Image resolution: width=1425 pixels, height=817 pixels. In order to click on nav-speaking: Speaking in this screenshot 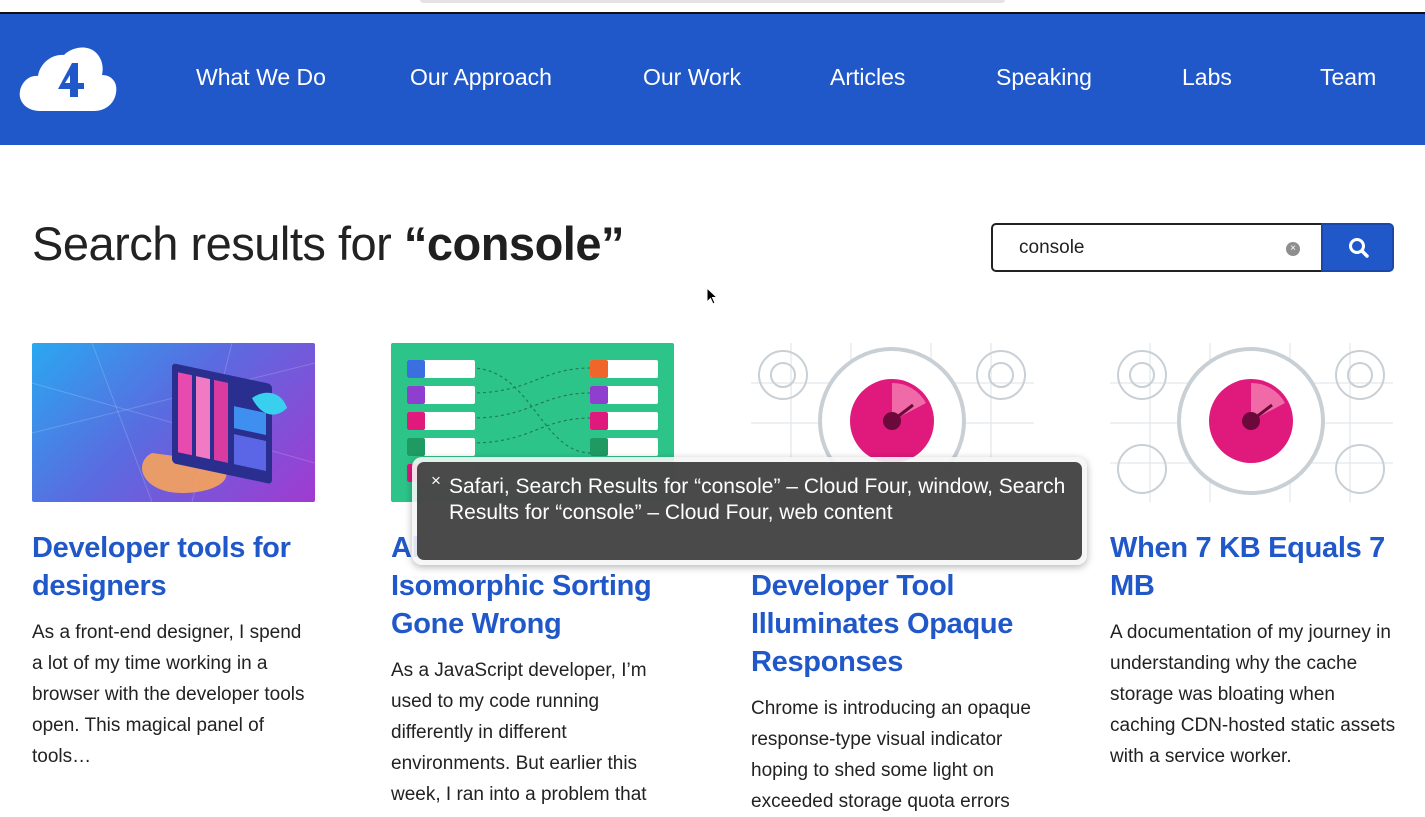, I will do `click(1044, 77)`.